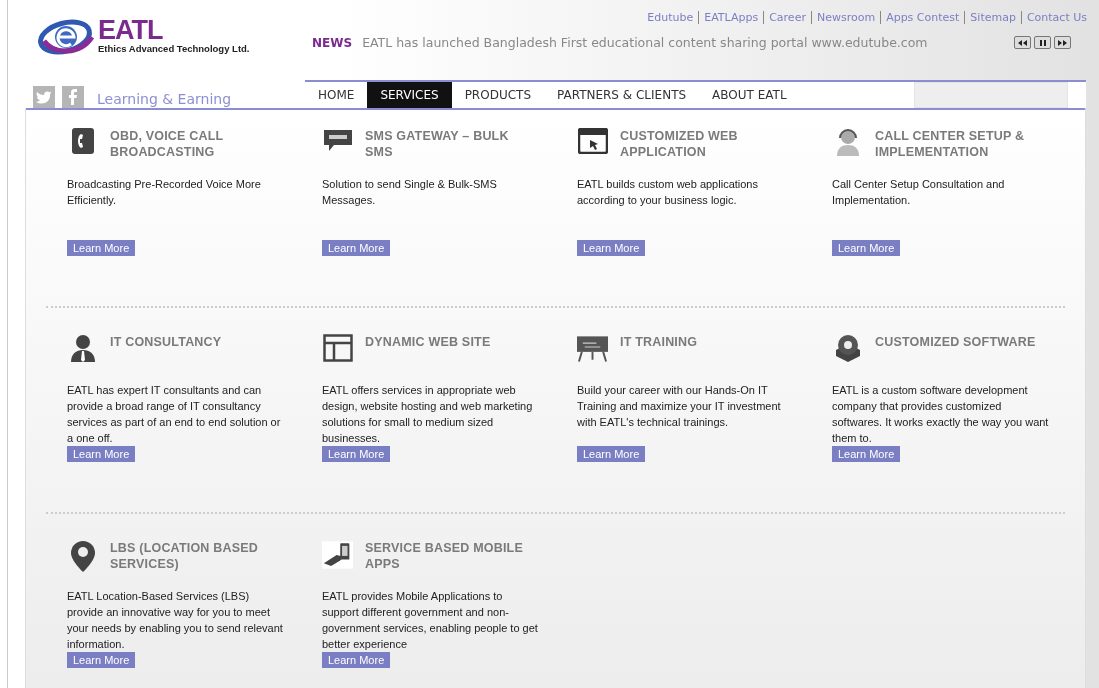 The width and height of the screenshot is (1099, 688). Describe the element at coordinates (497, 95) in the screenshot. I see `nav-tab: PRODUCTS` at that location.